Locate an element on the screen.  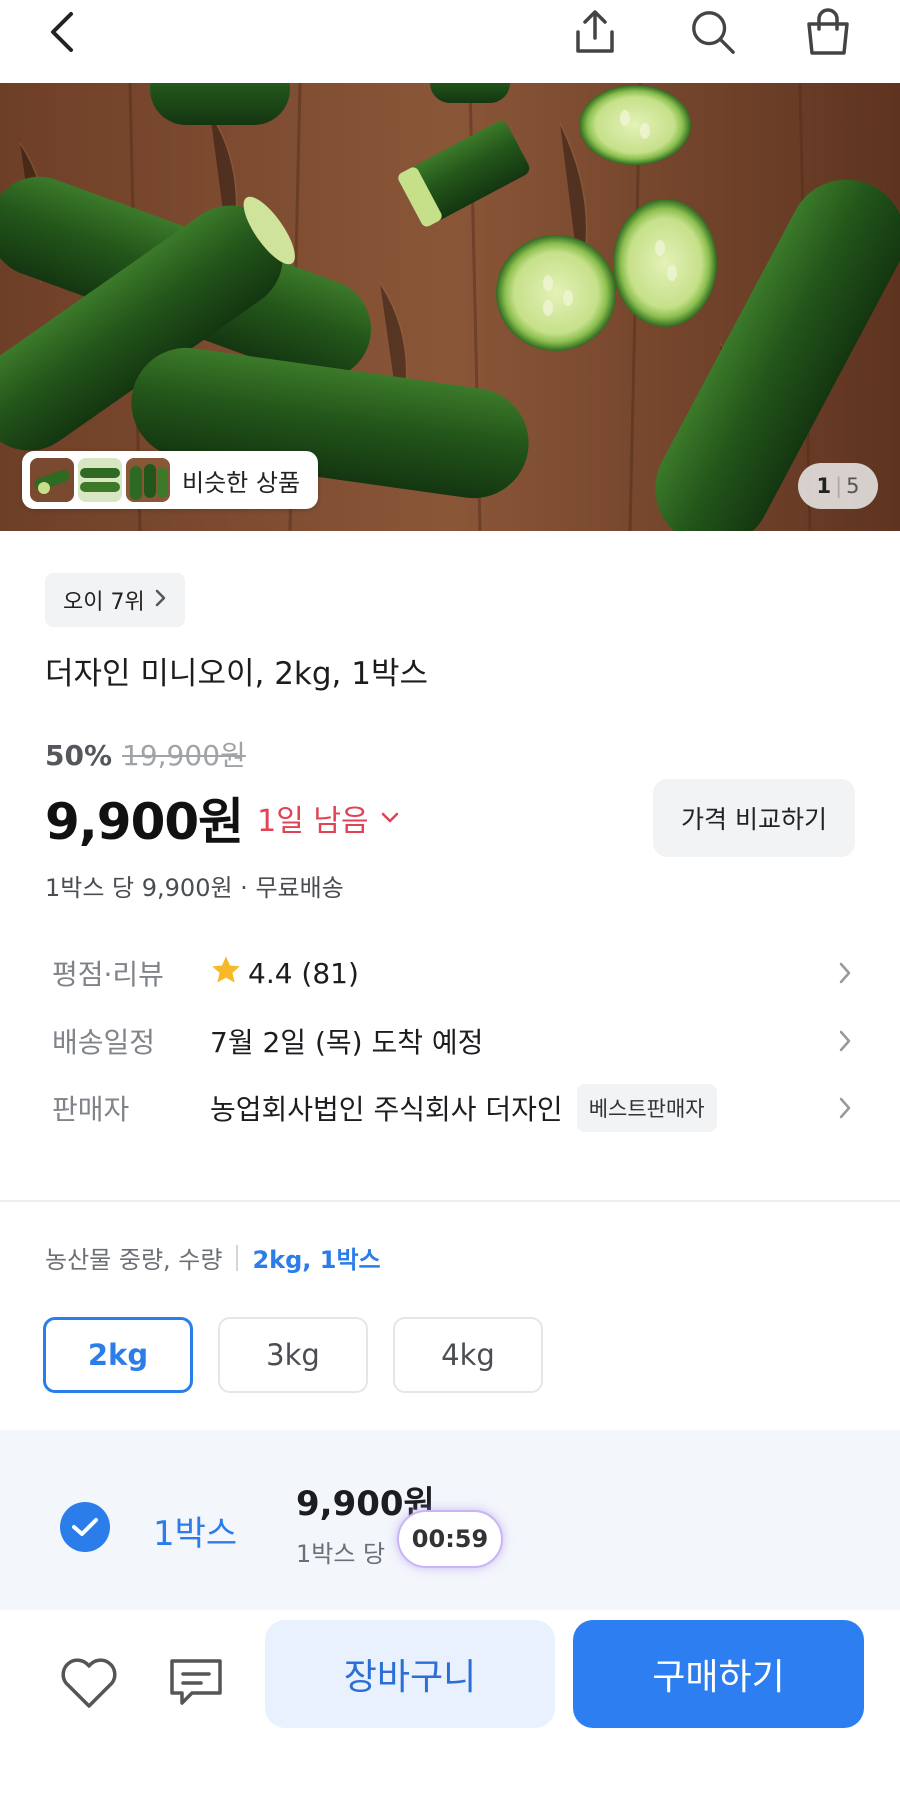
unit-price-note: 1박스 당 9,900원 · 무료배송 is located at coordinates (194, 888).